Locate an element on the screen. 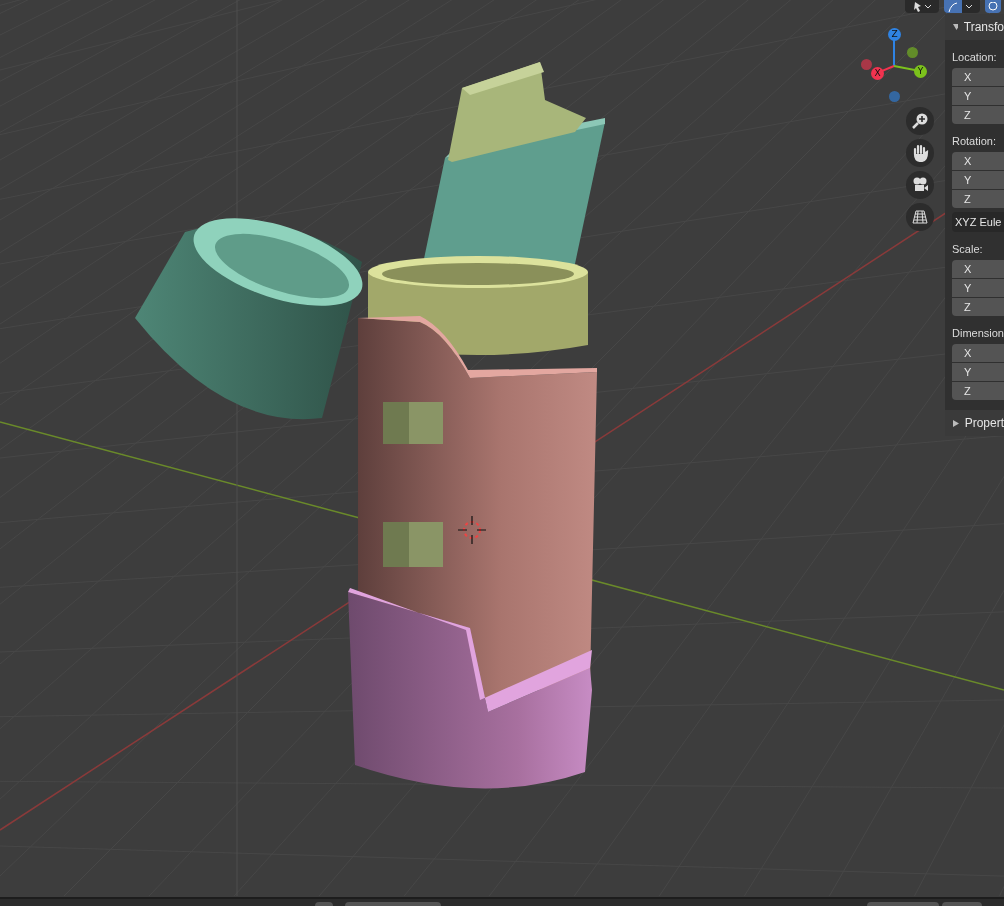  camera-icon is located at coordinates (920, 185).